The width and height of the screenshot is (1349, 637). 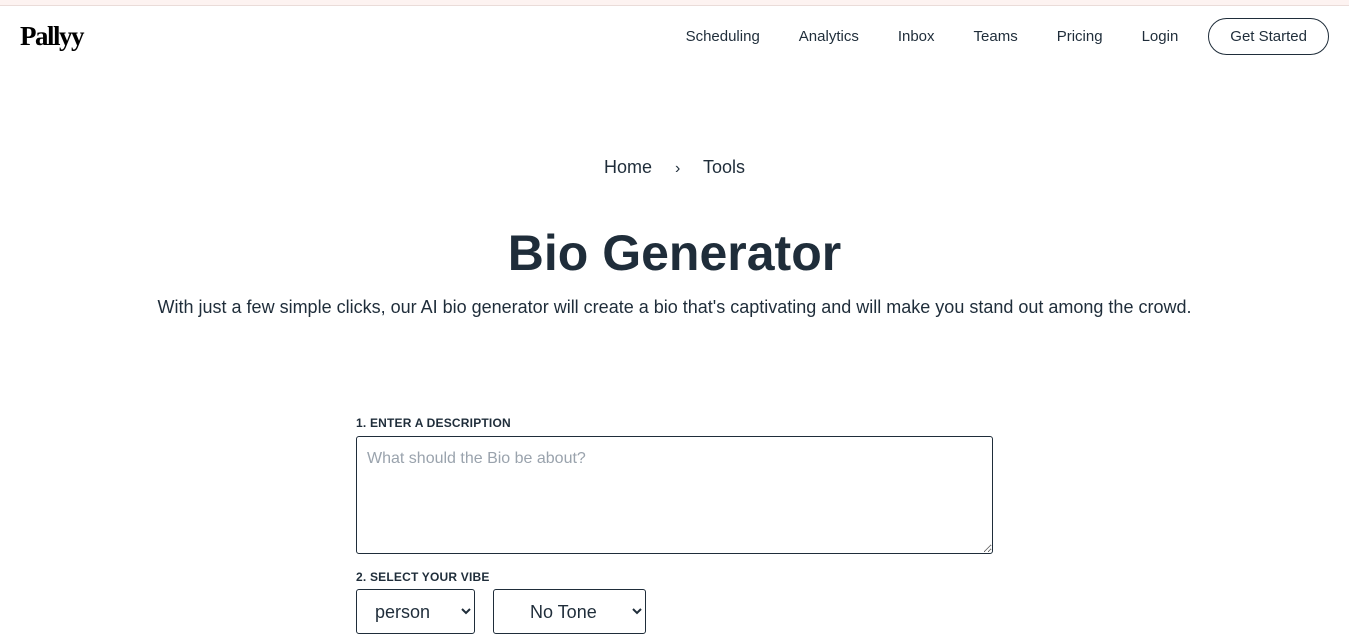 I want to click on nav-inbox: Inbox, so click(x=916, y=36).